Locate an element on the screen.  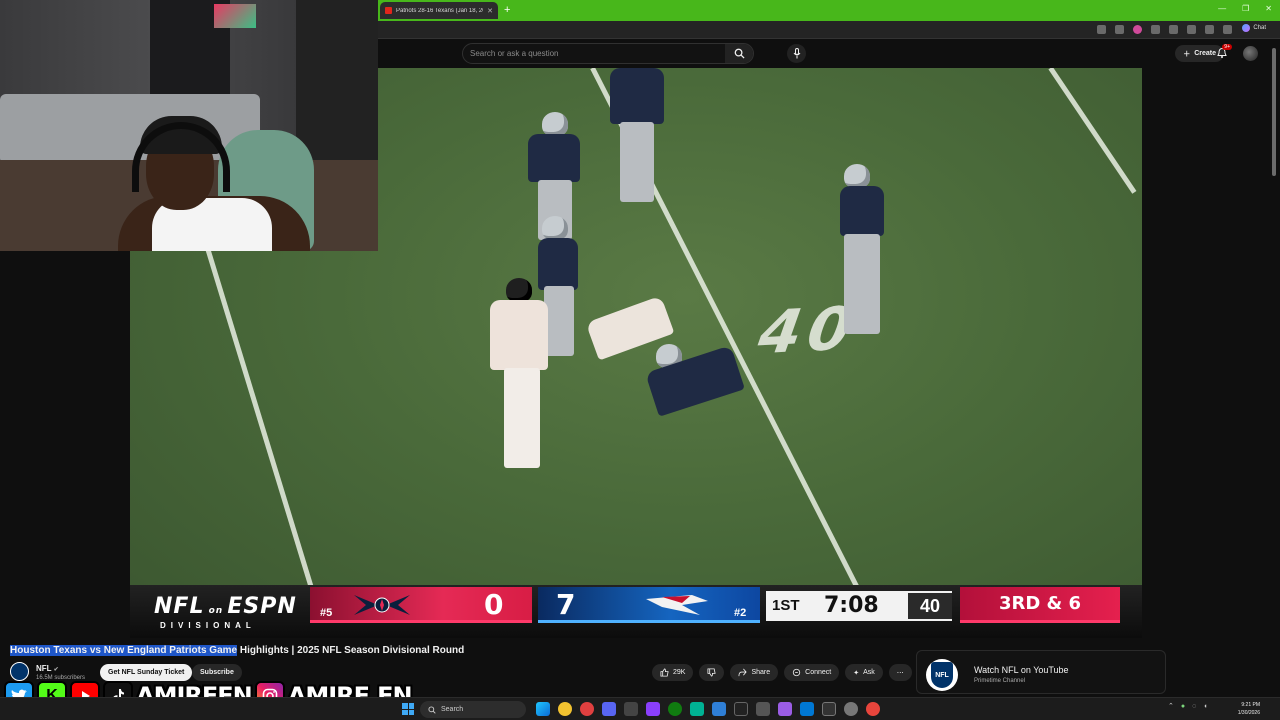
verified-icon: ✔ is located at coordinates (56, 670).